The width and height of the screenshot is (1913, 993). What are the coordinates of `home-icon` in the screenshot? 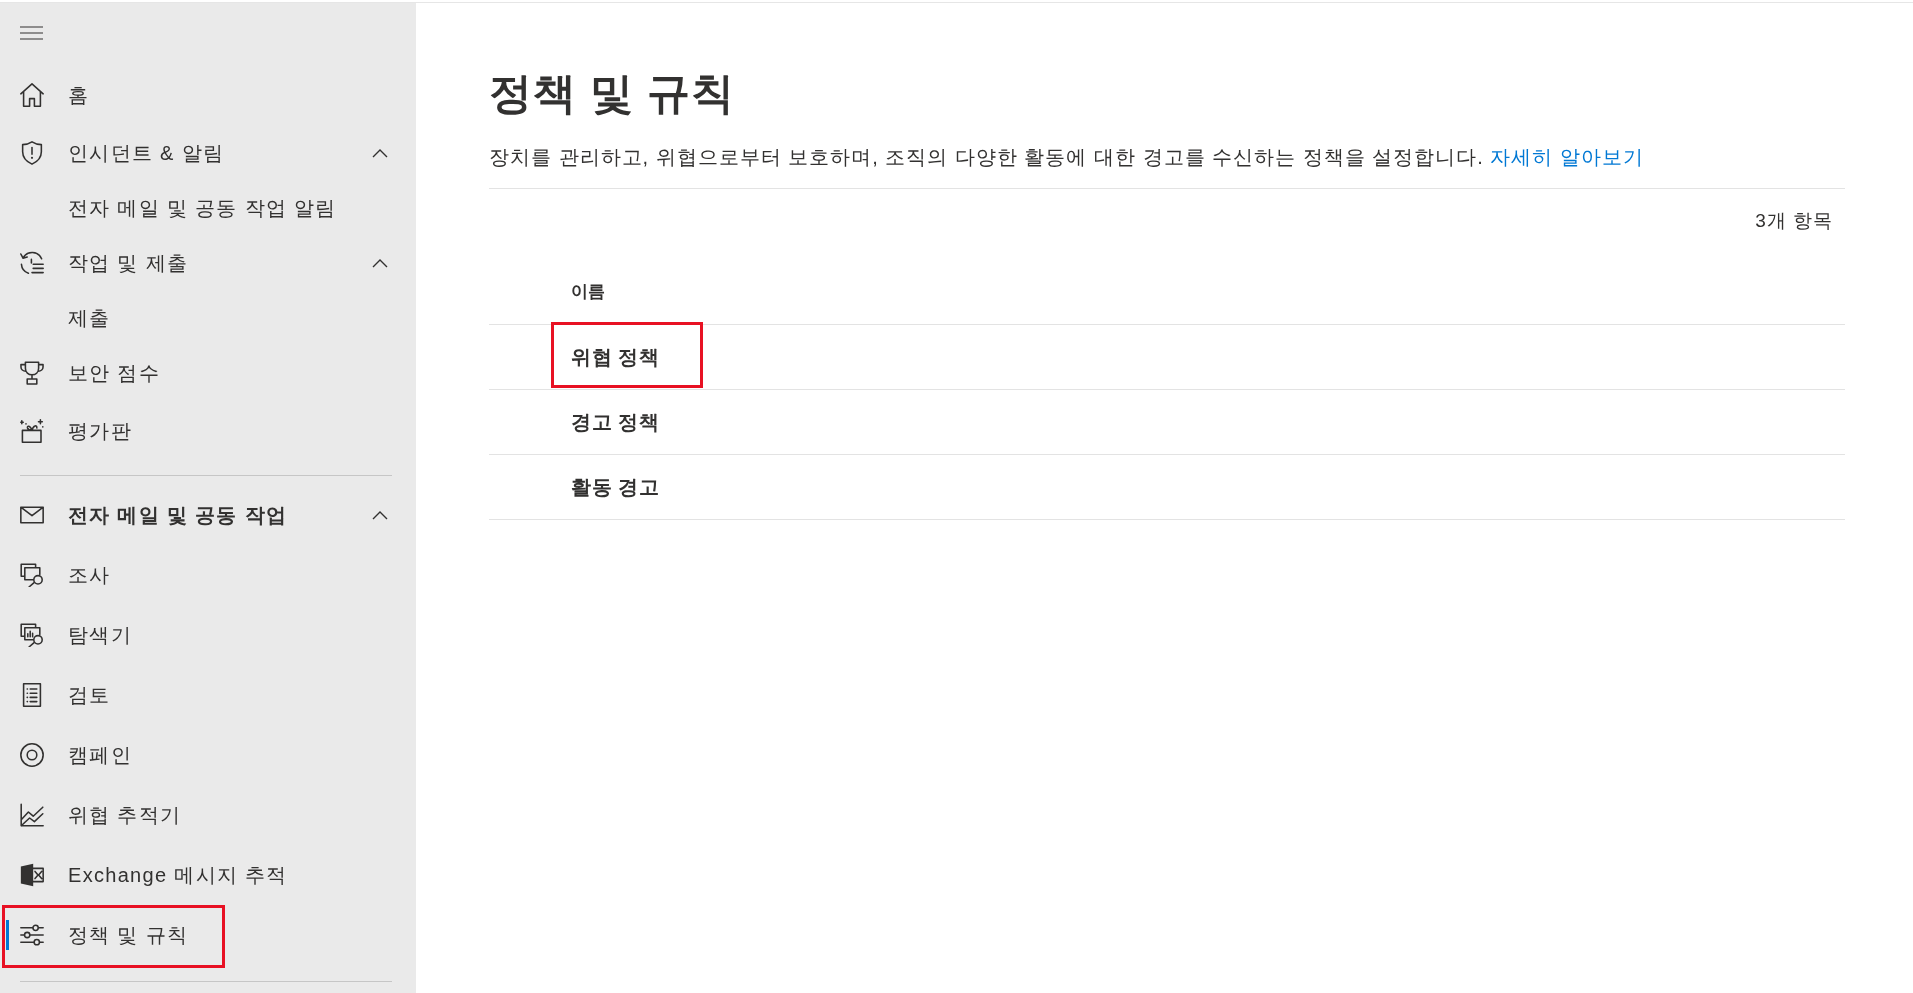 It's located at (32, 95).